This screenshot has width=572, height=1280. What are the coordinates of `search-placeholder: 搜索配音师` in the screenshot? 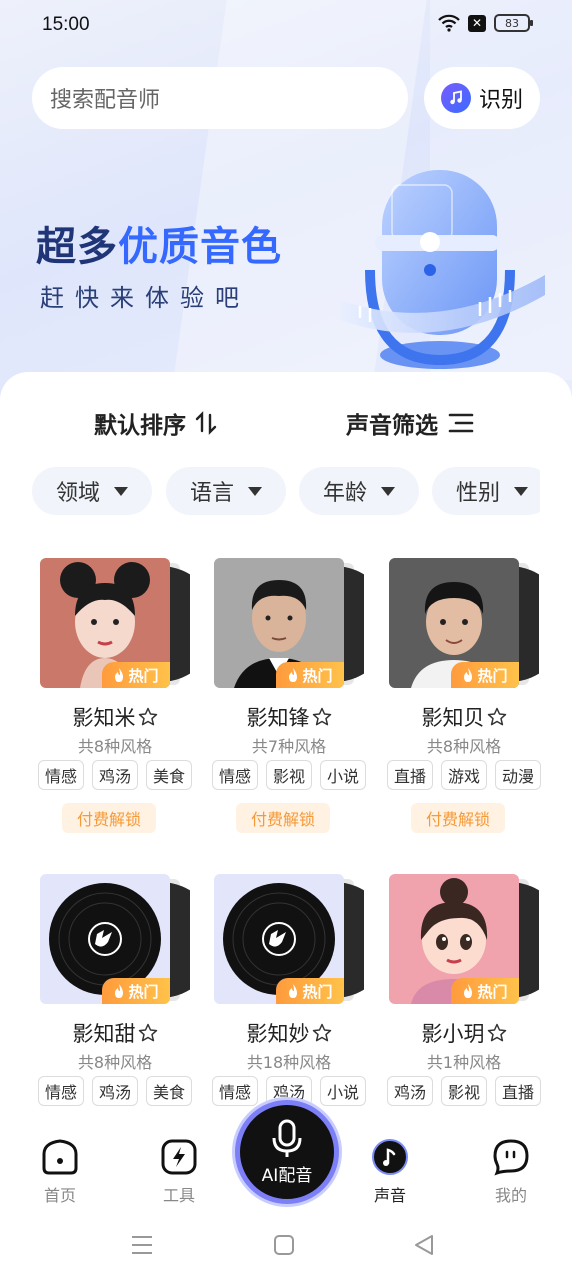 It's located at (105, 100).